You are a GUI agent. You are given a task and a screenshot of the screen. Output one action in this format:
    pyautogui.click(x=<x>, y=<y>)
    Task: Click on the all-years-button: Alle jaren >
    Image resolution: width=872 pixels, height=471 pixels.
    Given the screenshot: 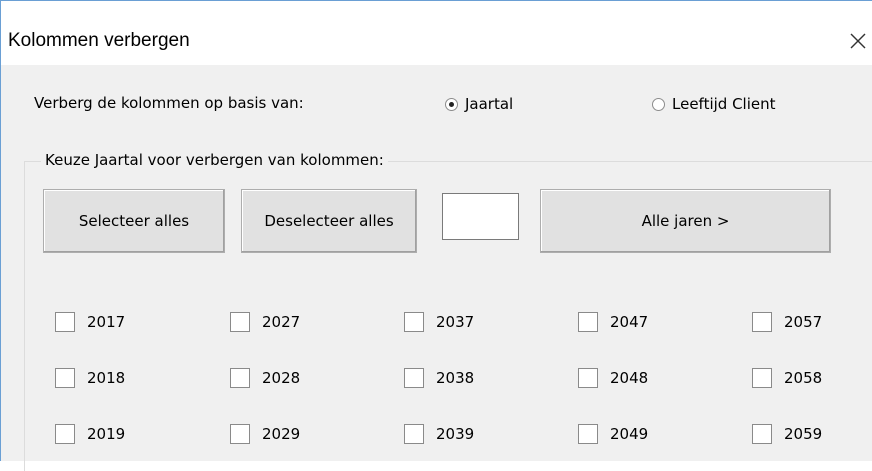 What is the action you would take?
    pyautogui.click(x=685, y=221)
    